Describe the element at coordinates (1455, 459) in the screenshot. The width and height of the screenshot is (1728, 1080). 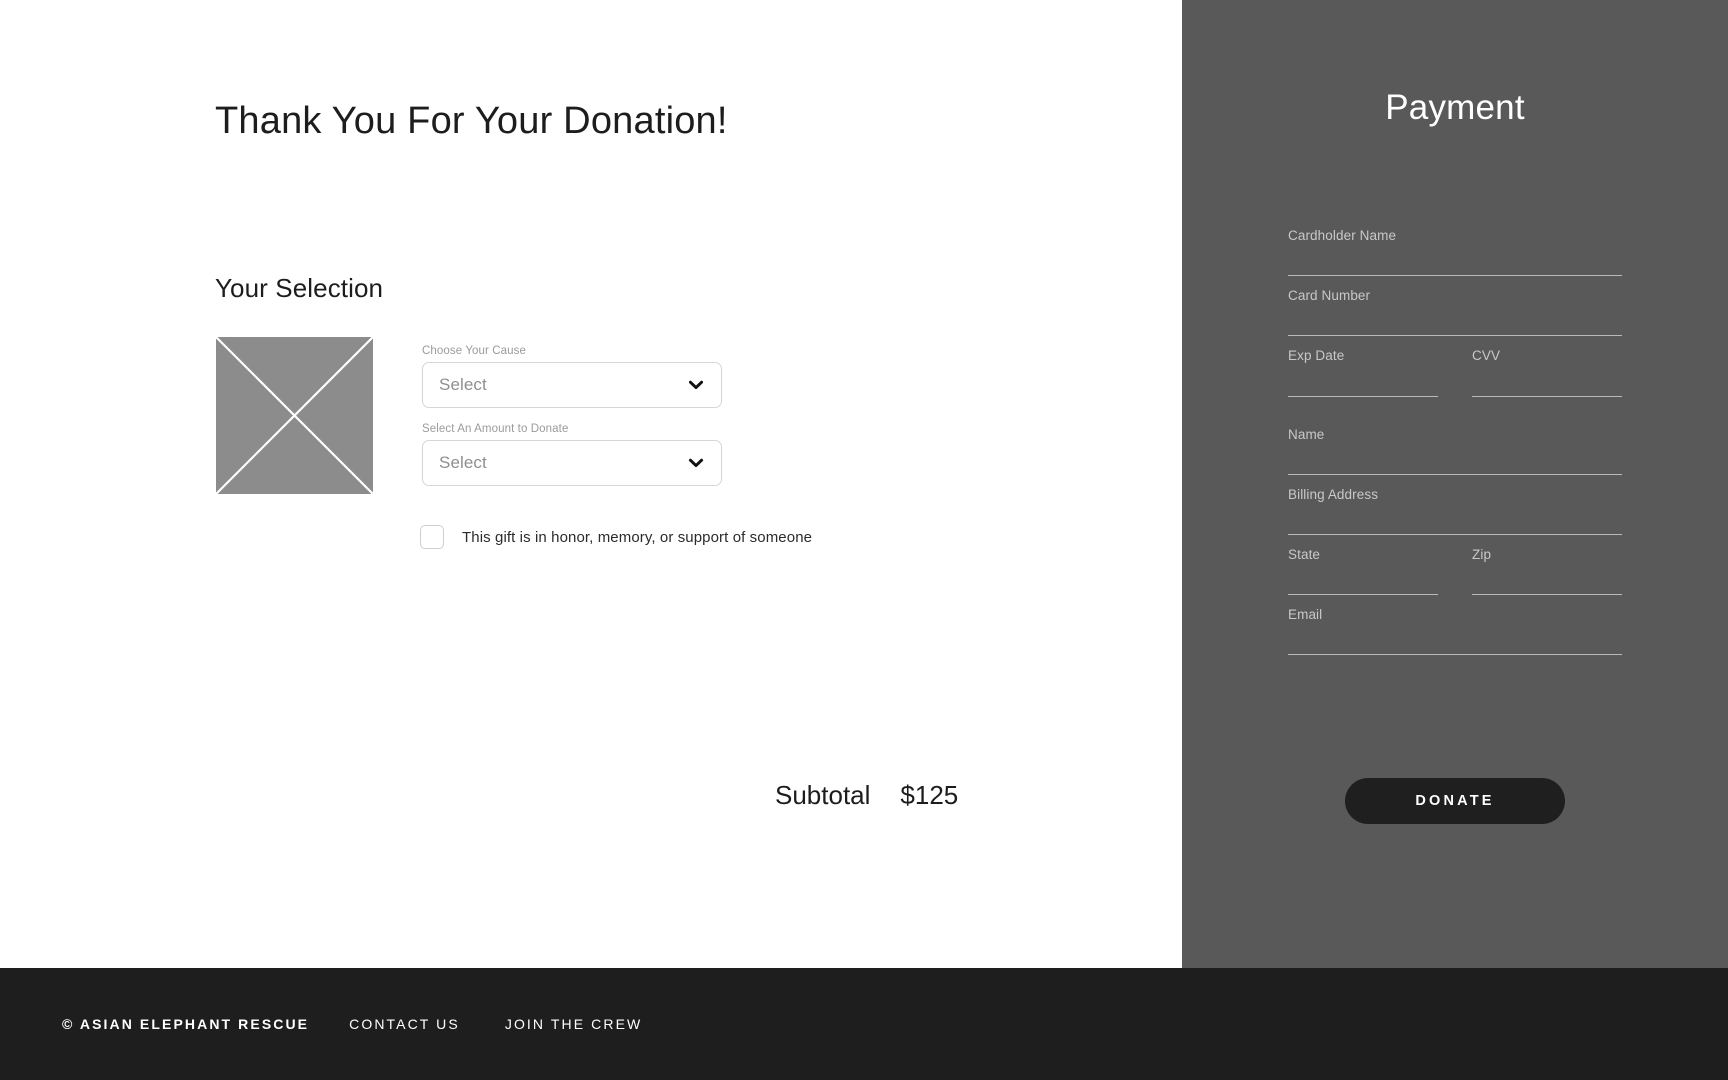
I see `name-input` at that location.